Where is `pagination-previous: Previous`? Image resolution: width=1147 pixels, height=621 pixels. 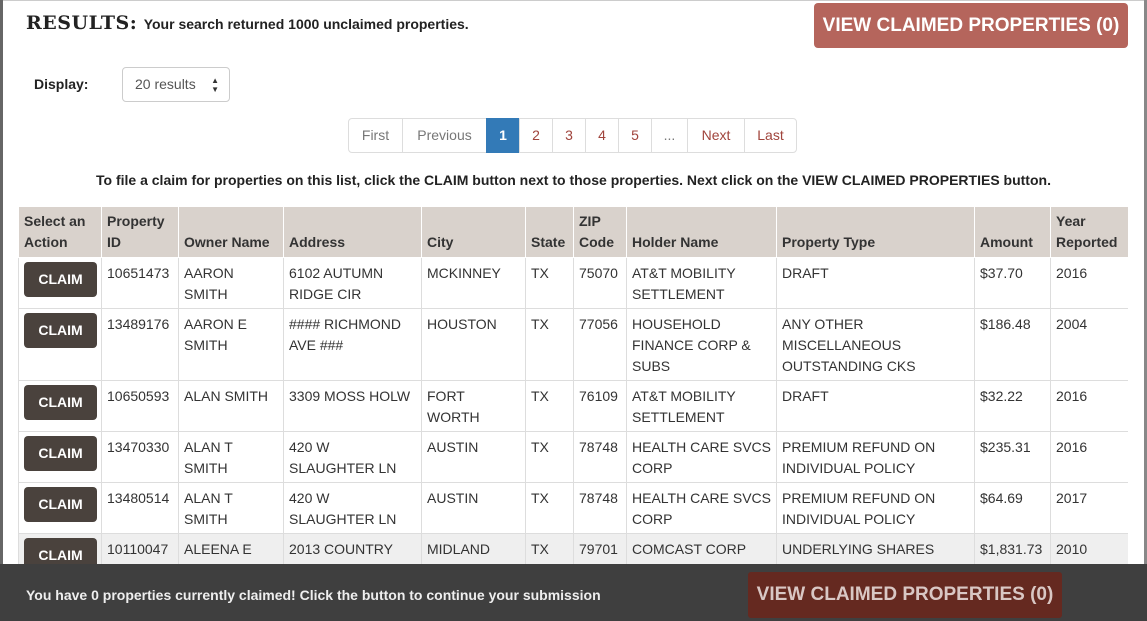 pagination-previous: Previous is located at coordinates (444, 135).